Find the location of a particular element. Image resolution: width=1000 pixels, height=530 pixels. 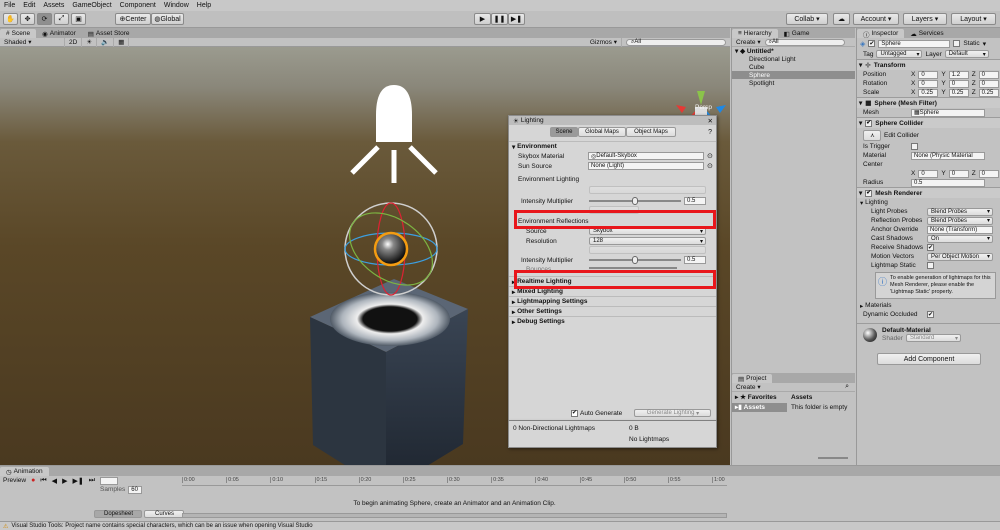

first-key-icon: ⏮ is located at coordinates (43, 481).